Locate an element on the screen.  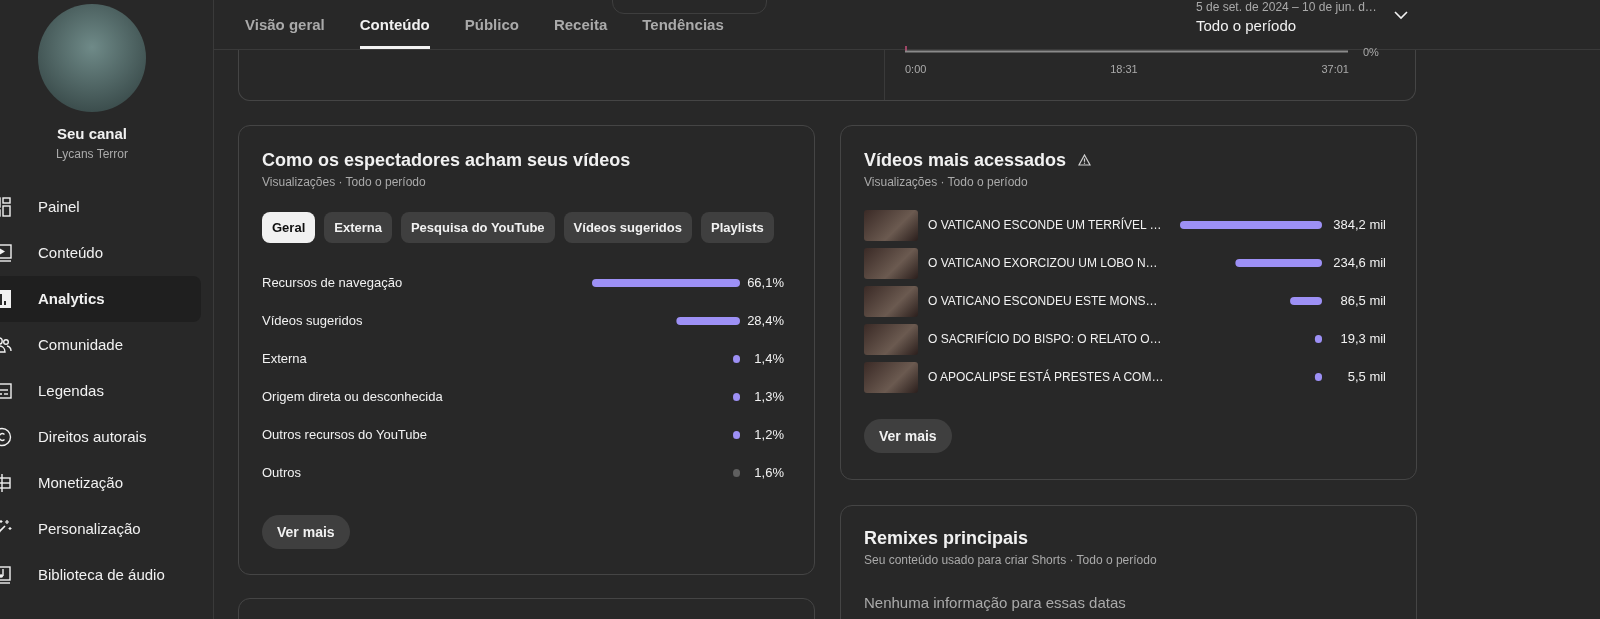
source-label: Externa is located at coordinates (285, 359).